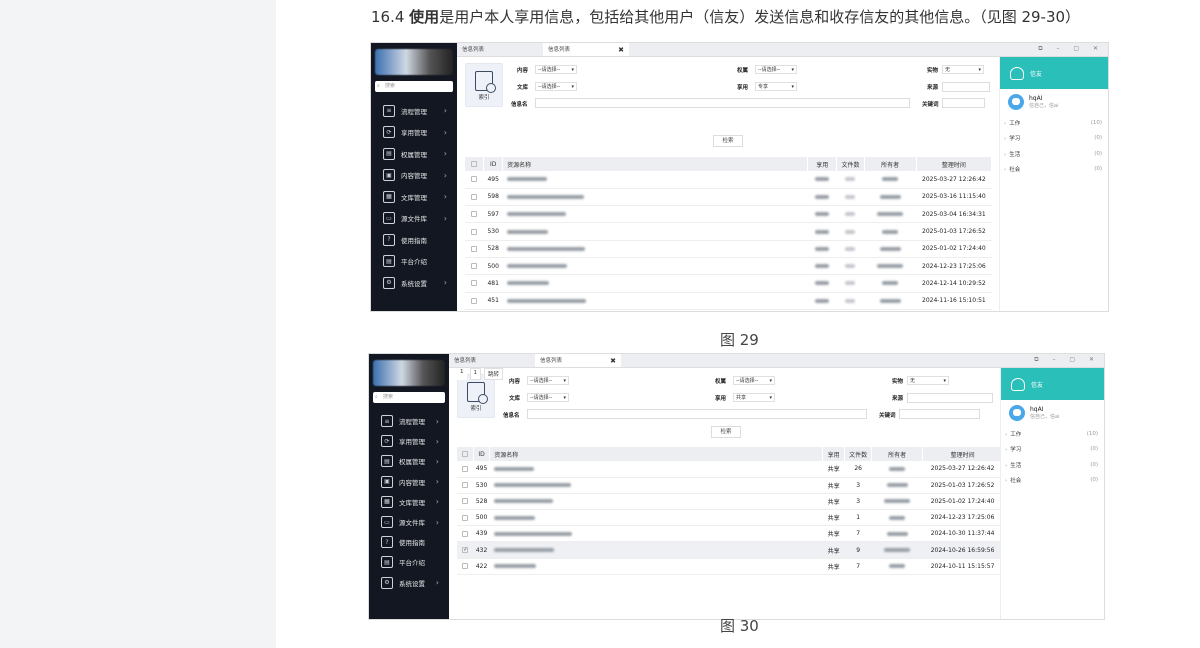  What do you see at coordinates (409, 522) in the screenshot?
I see `sidebar-item: ▭ 源文件库 ›` at bounding box center [409, 522].